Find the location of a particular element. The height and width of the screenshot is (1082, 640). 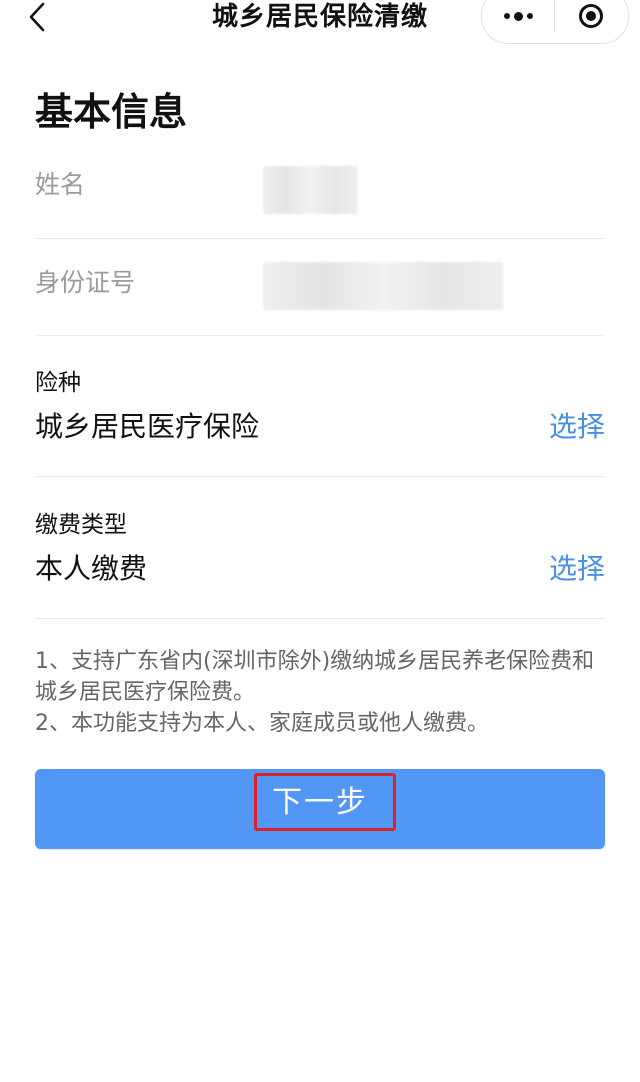

name-value-redacted is located at coordinates (310, 190).